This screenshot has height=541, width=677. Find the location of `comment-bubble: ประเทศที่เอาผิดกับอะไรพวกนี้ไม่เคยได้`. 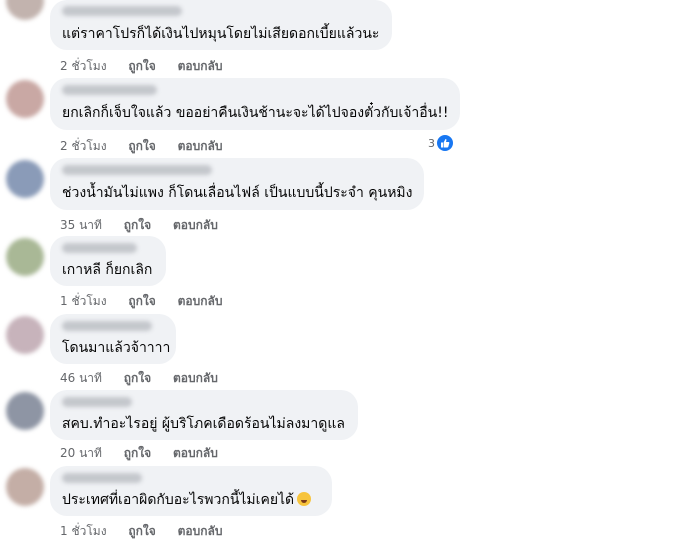

comment-bubble: ประเทศที่เอาผิดกับอะไรพวกนี้ไม่เคยได้ is located at coordinates (191, 491).